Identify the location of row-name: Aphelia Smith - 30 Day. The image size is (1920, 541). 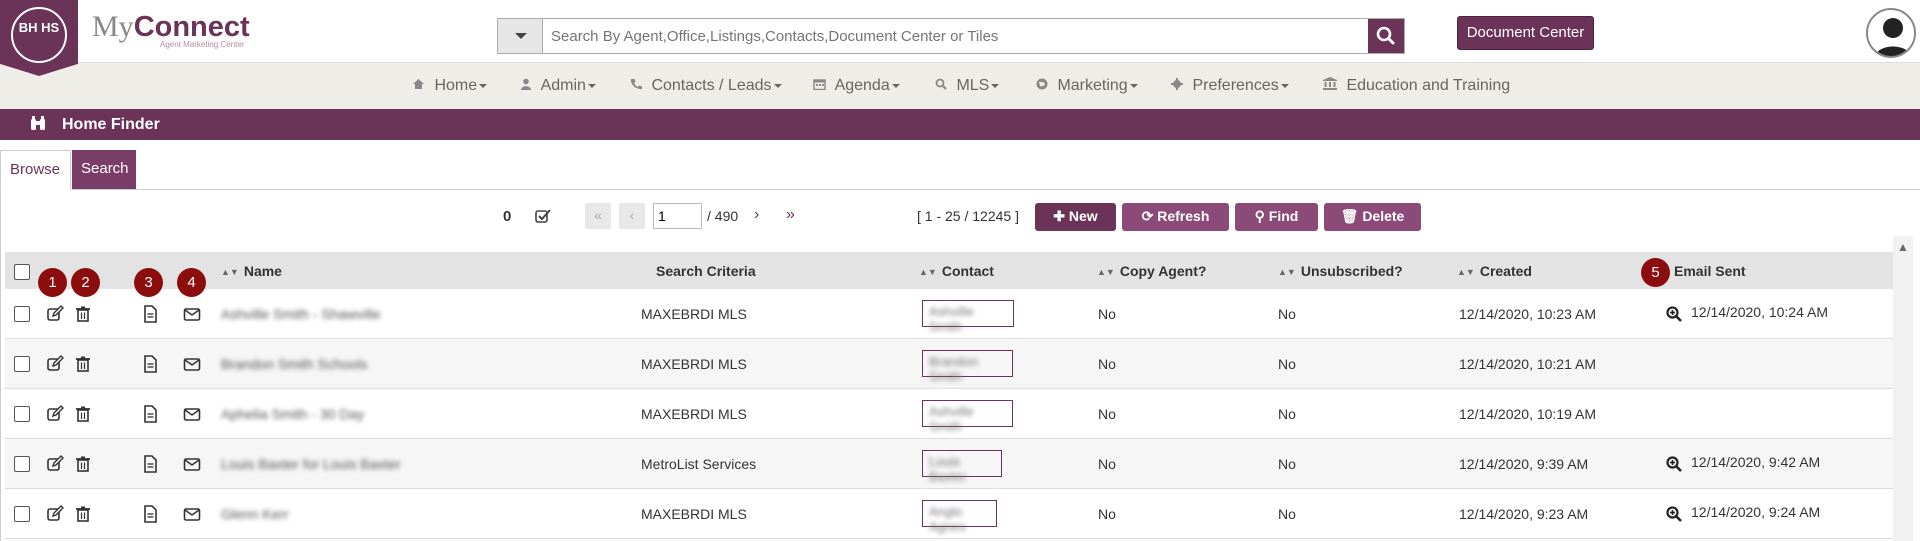
(292, 414).